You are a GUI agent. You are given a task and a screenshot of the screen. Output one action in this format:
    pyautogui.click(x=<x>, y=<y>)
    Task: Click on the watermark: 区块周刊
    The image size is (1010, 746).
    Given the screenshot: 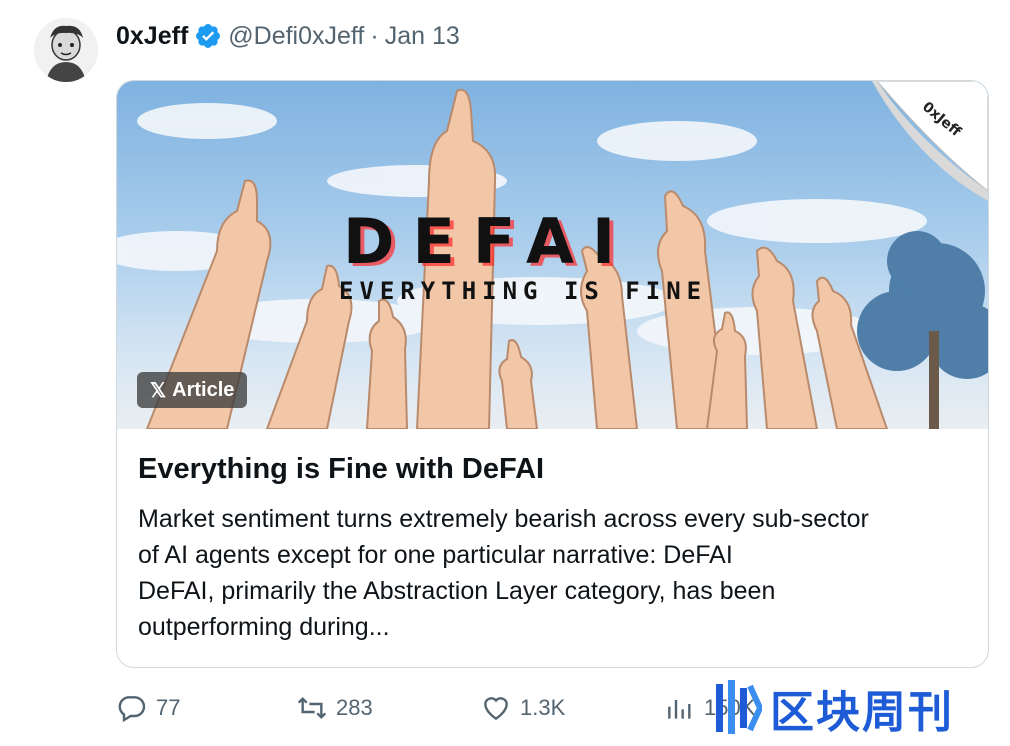 What is the action you would take?
    pyautogui.click(x=832, y=708)
    